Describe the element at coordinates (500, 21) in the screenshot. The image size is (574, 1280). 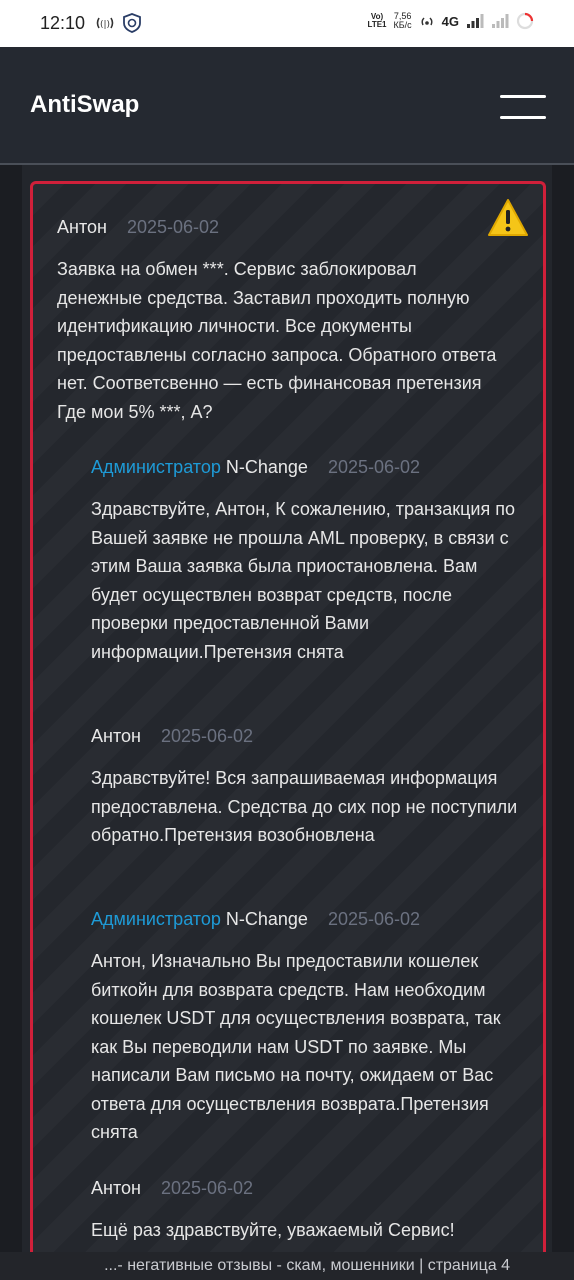
I see `cell-signal-weak-icon` at that location.